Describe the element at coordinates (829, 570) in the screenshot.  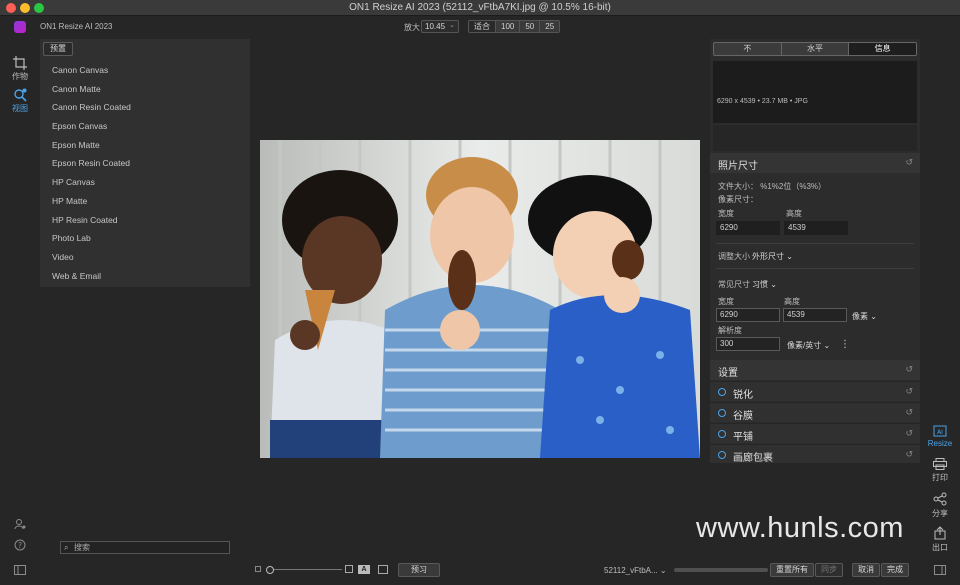
I see `sync-button: 同步` at that location.